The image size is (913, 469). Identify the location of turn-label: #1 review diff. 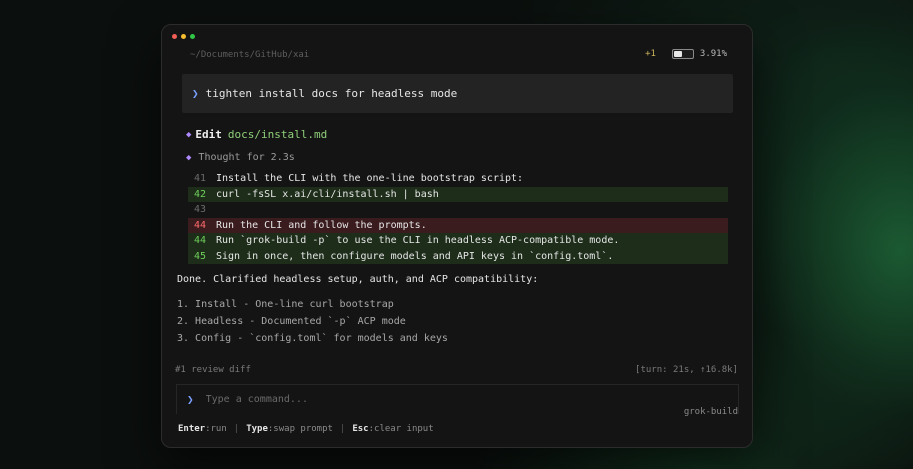
(213, 370).